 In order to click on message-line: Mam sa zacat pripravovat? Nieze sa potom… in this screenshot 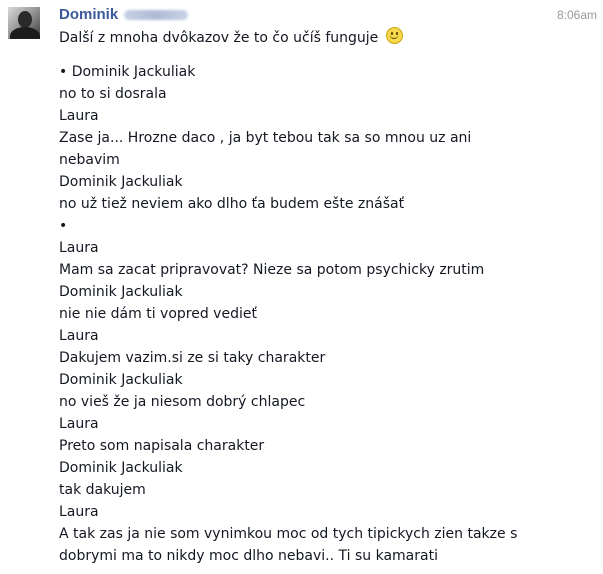, I will do `click(272, 270)`.